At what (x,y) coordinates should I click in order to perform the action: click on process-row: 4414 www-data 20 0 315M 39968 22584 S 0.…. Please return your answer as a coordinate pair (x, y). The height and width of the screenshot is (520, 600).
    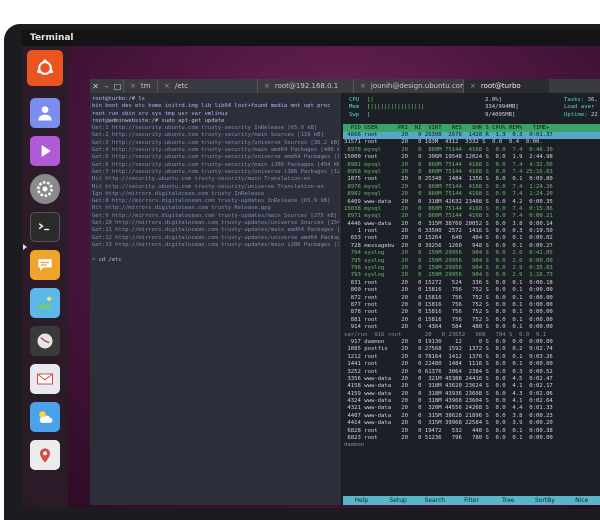
    Looking at the image, I should click on (471, 423).